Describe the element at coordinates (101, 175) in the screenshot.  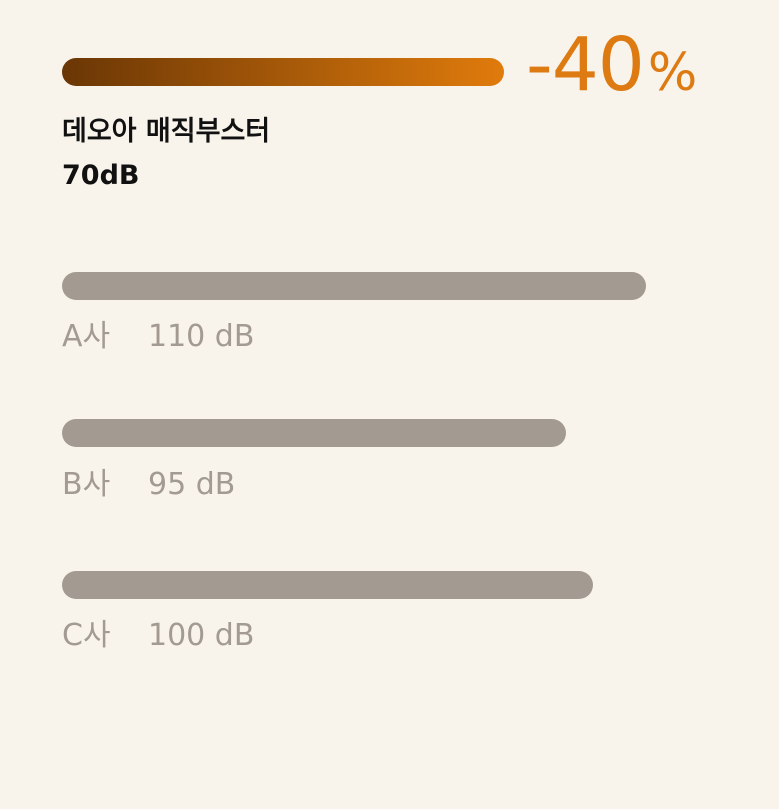
I see `featured-product-value: 70dB` at that location.